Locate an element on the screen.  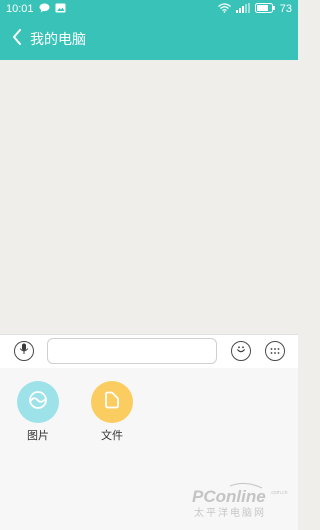
file-icon-circle is located at coordinates (112, 402).